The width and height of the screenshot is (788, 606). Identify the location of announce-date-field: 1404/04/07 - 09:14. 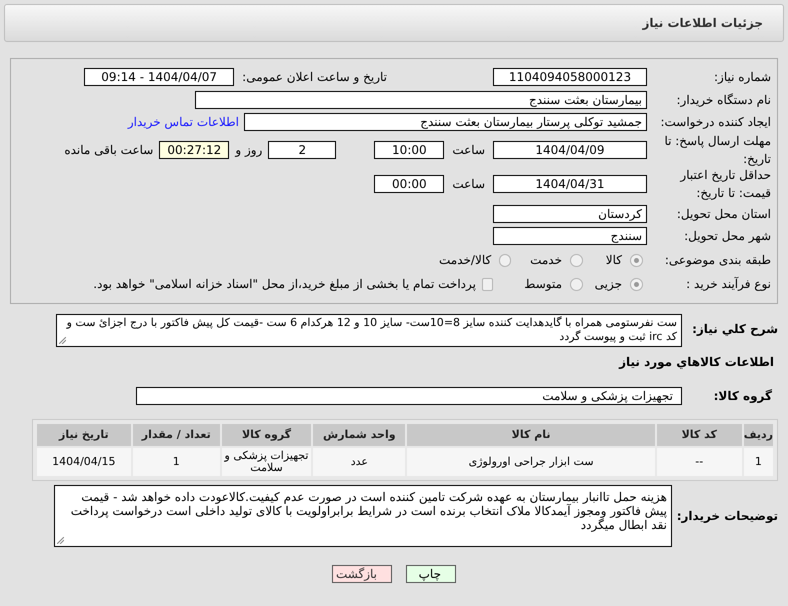
(159, 77).